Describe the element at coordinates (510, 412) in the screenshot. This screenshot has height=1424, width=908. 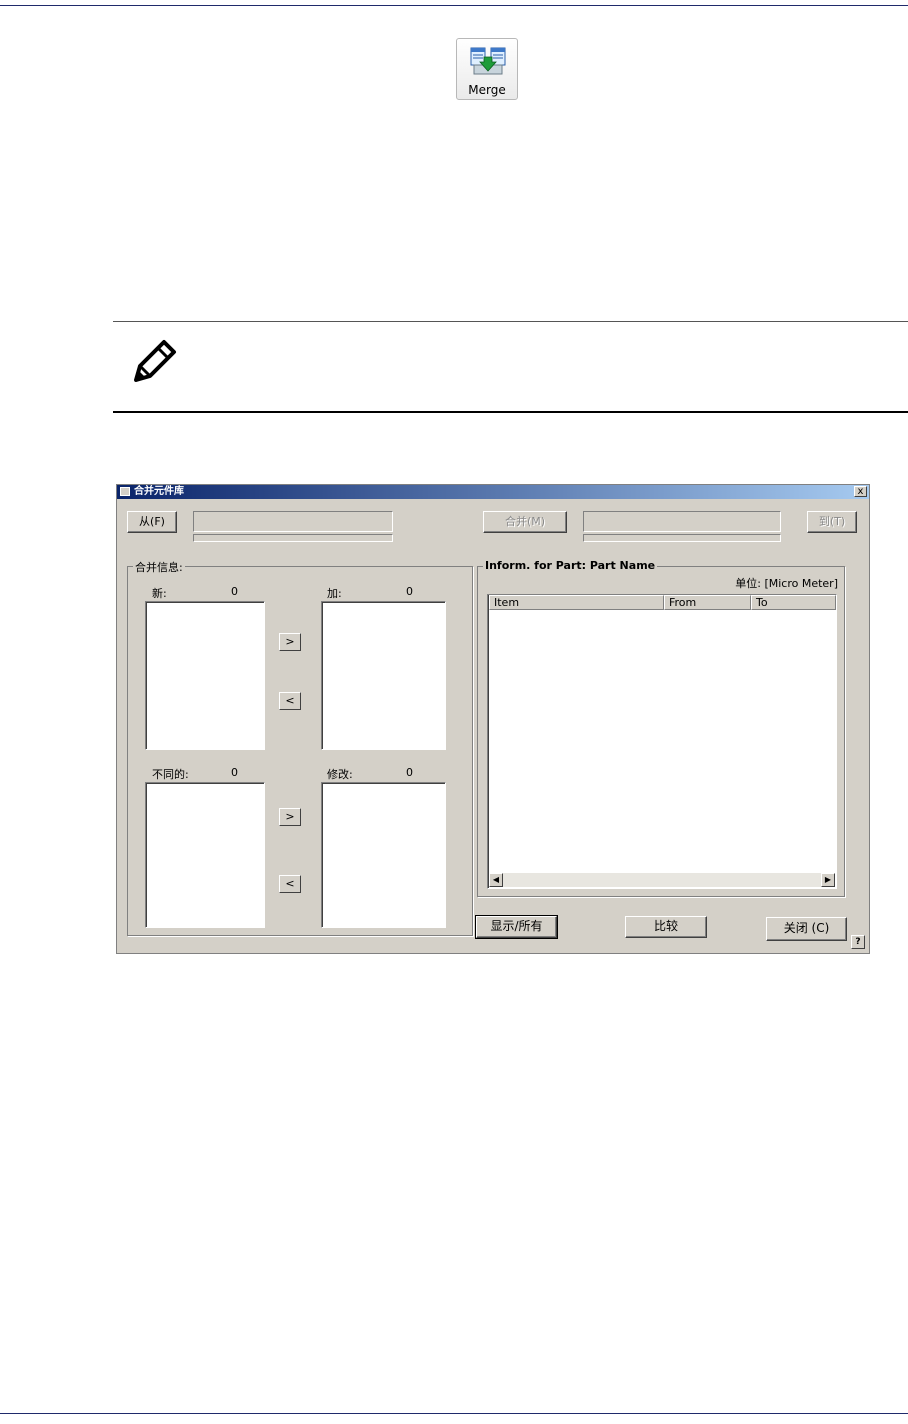
I see `note-bottom-rule` at that location.